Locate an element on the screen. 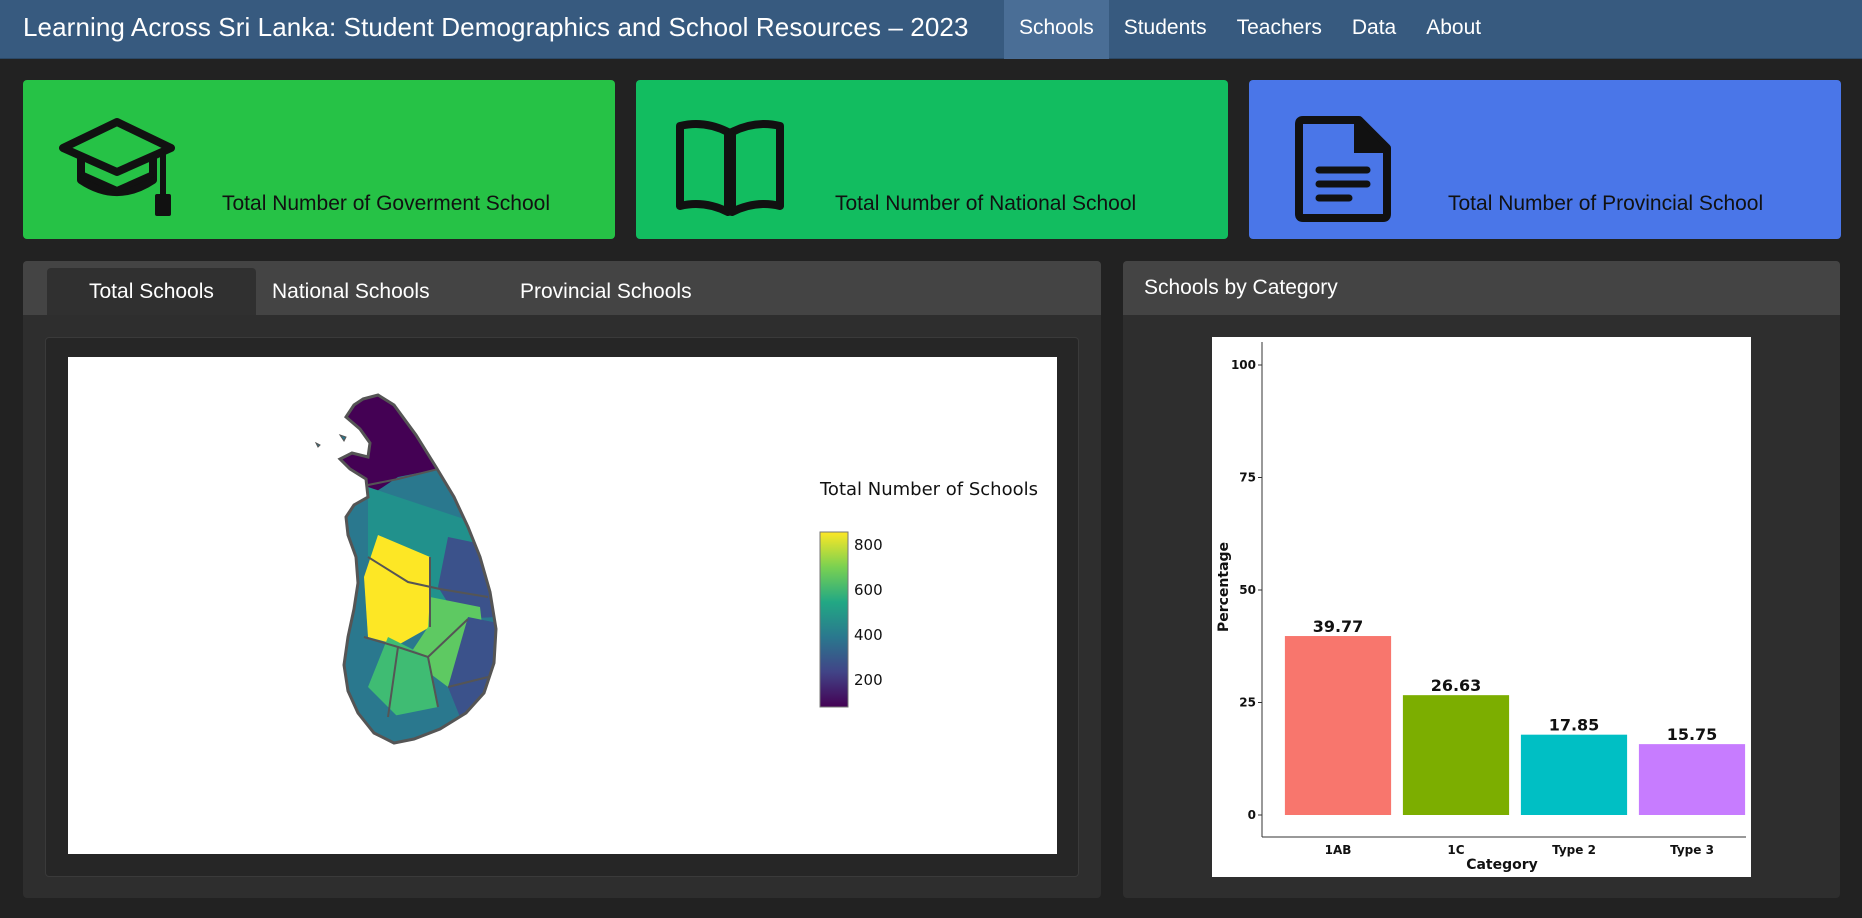  y-tick-label: 100 is located at coordinates (1243, 365).